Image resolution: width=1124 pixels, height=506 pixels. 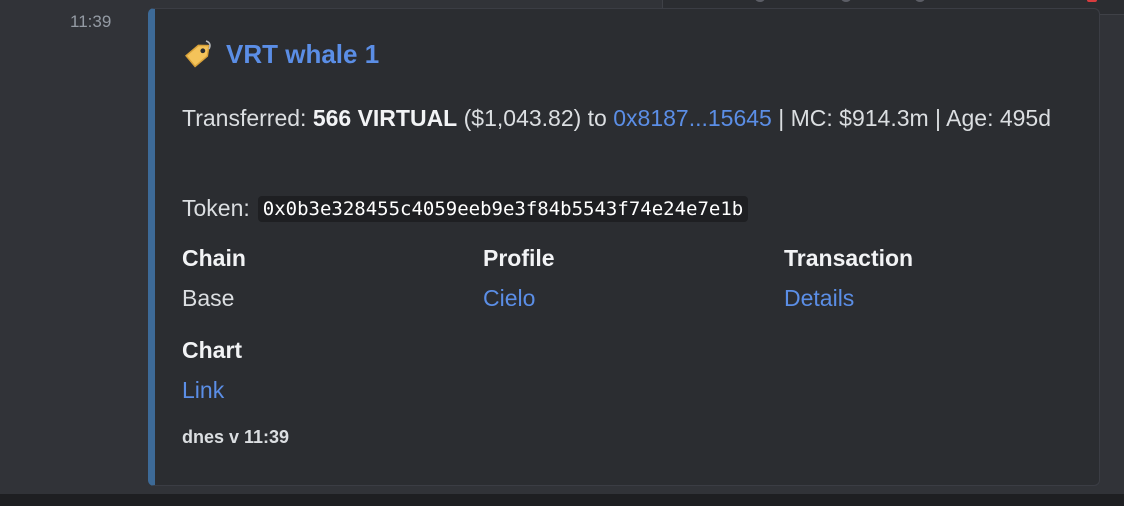 I want to click on token-label: Token:, so click(x=216, y=208).